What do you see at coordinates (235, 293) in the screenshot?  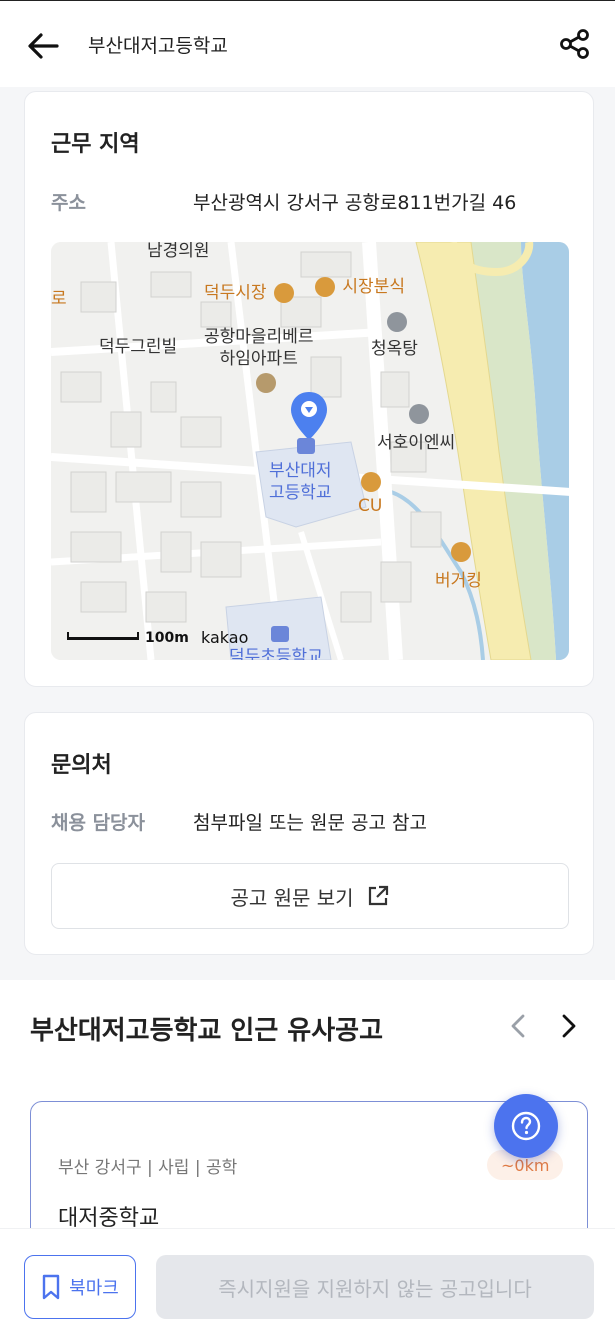 I see `poi-market-label: 덕두시장` at bounding box center [235, 293].